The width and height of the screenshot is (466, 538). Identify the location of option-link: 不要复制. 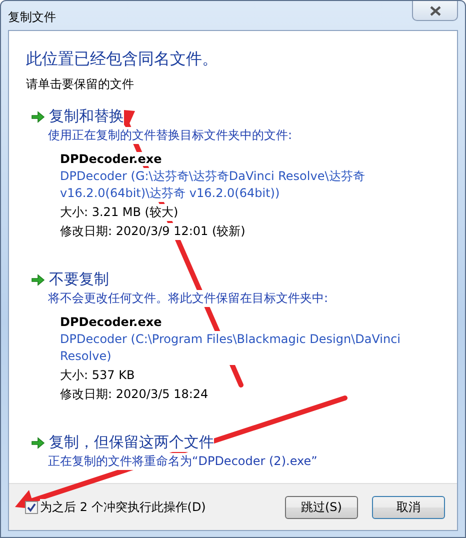
(79, 279).